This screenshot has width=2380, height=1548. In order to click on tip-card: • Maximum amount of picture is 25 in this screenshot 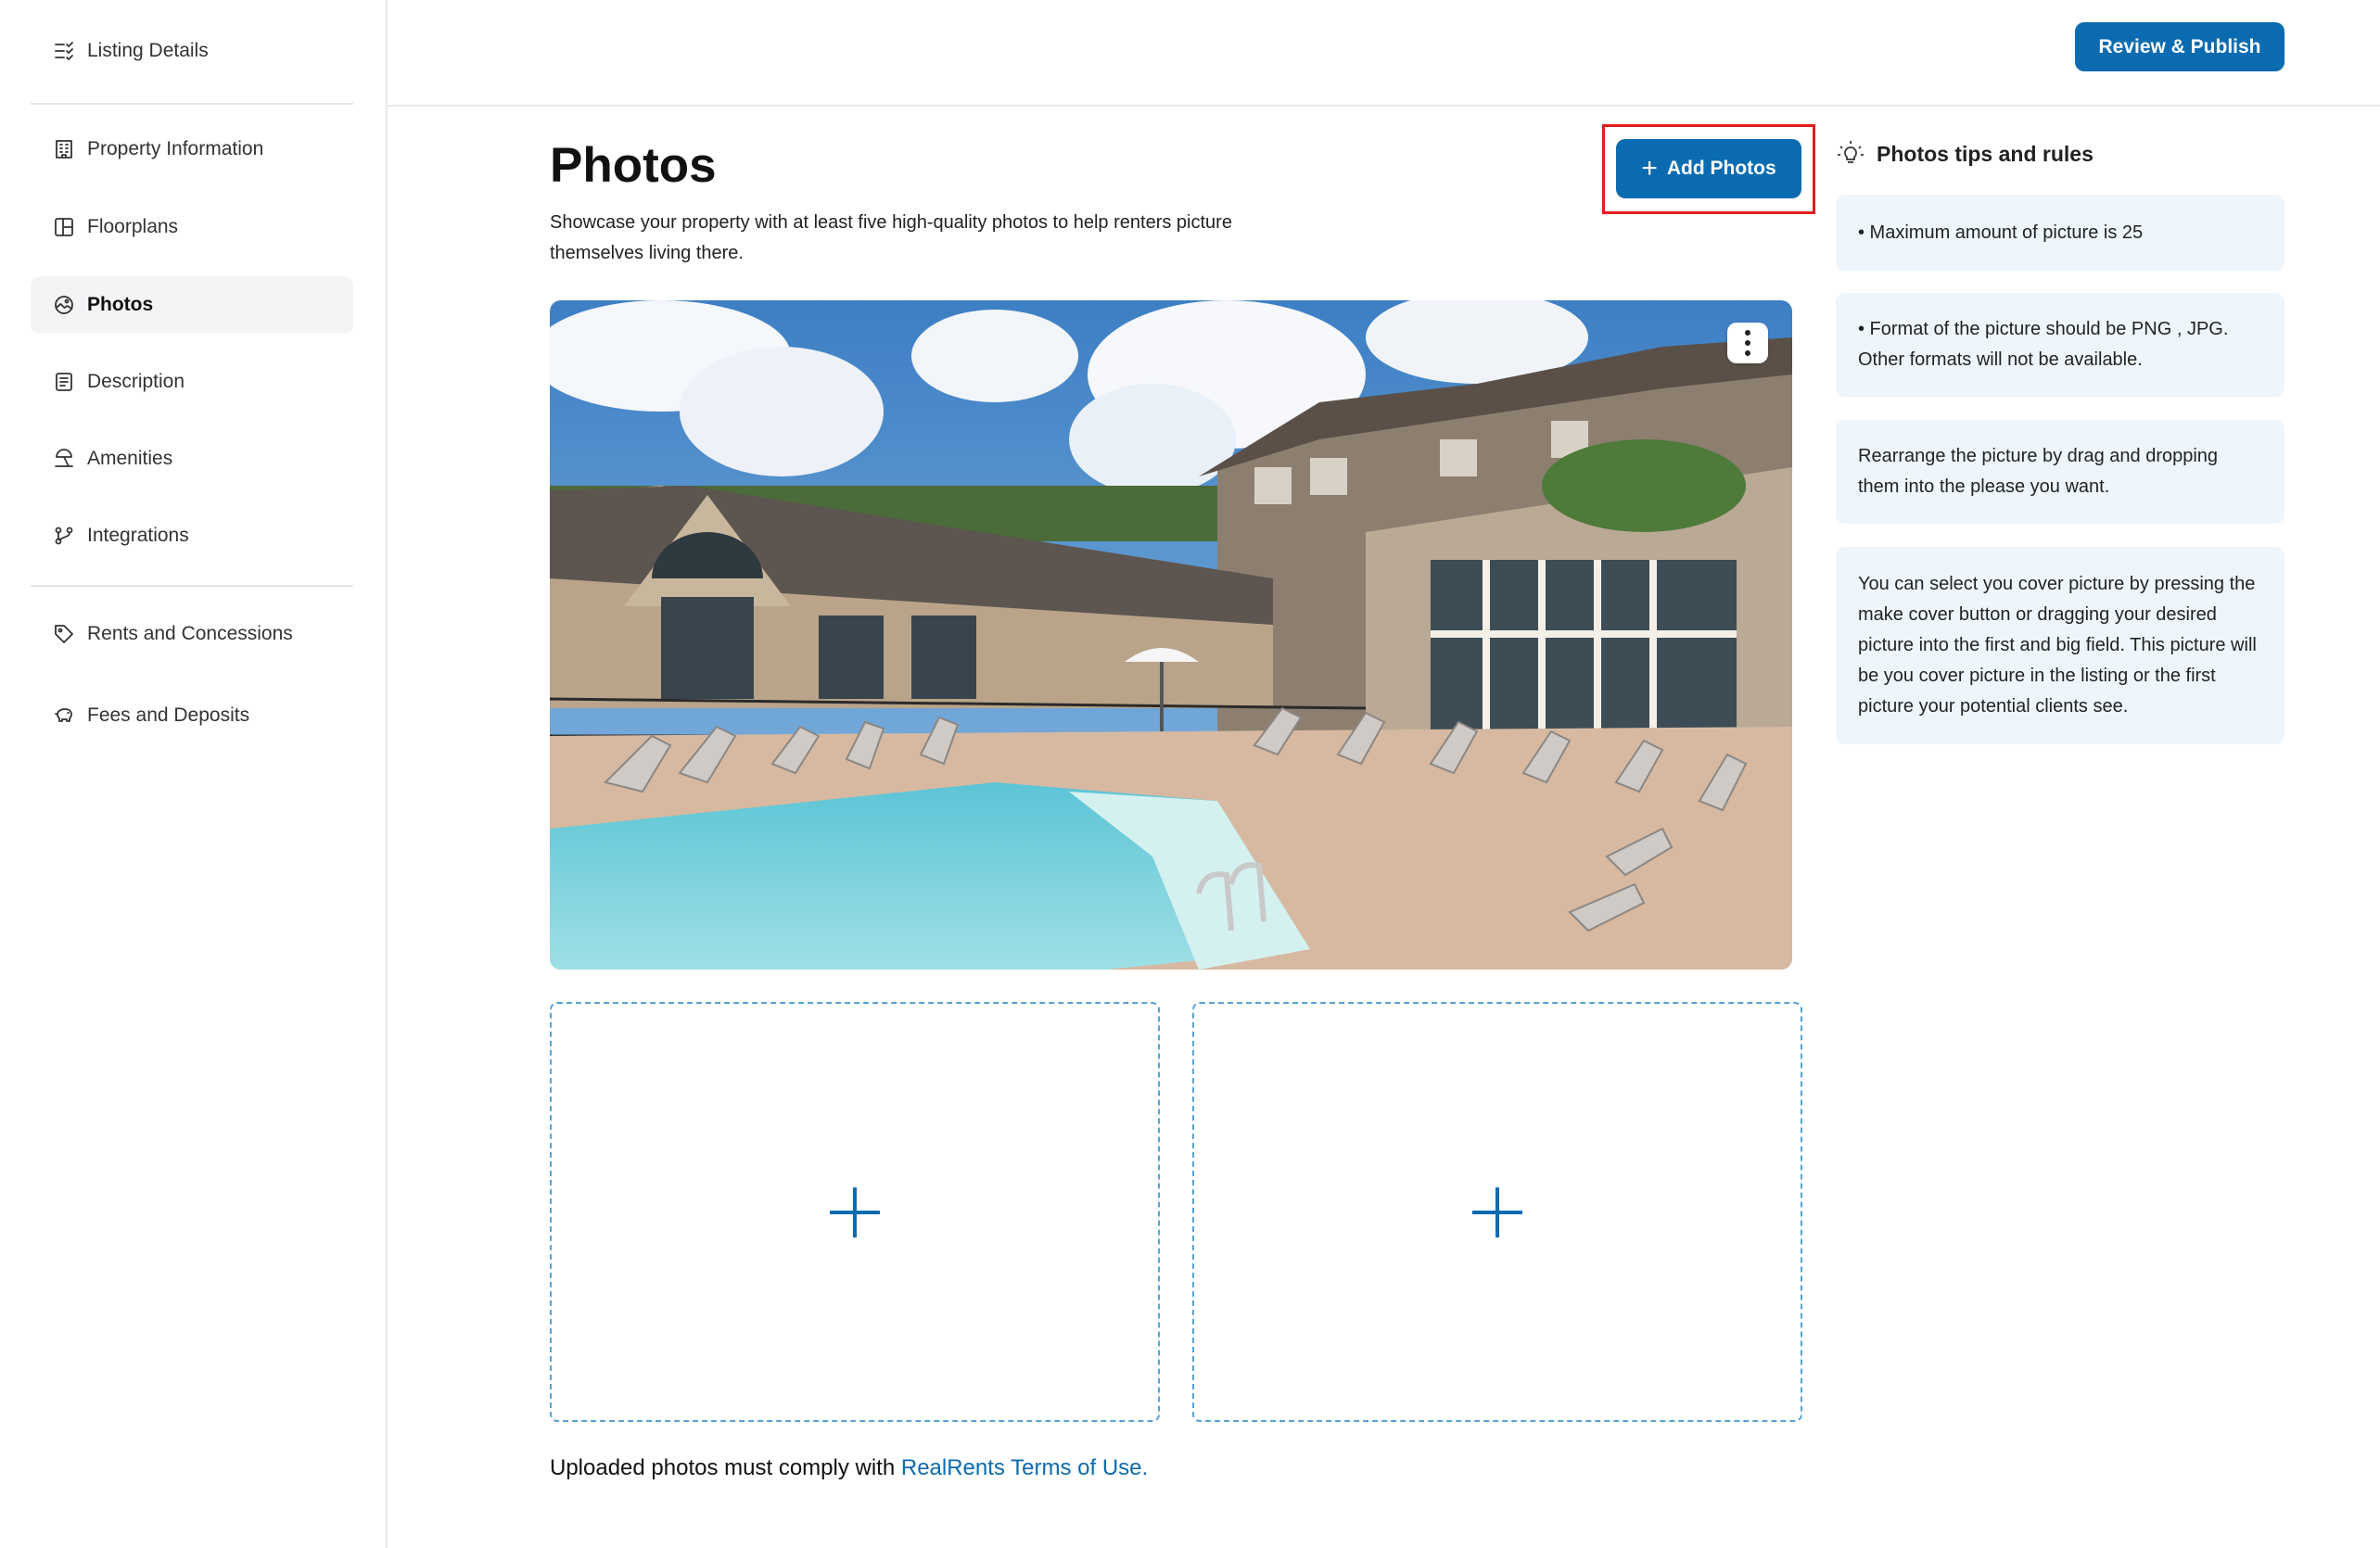, I will do `click(2060, 233)`.